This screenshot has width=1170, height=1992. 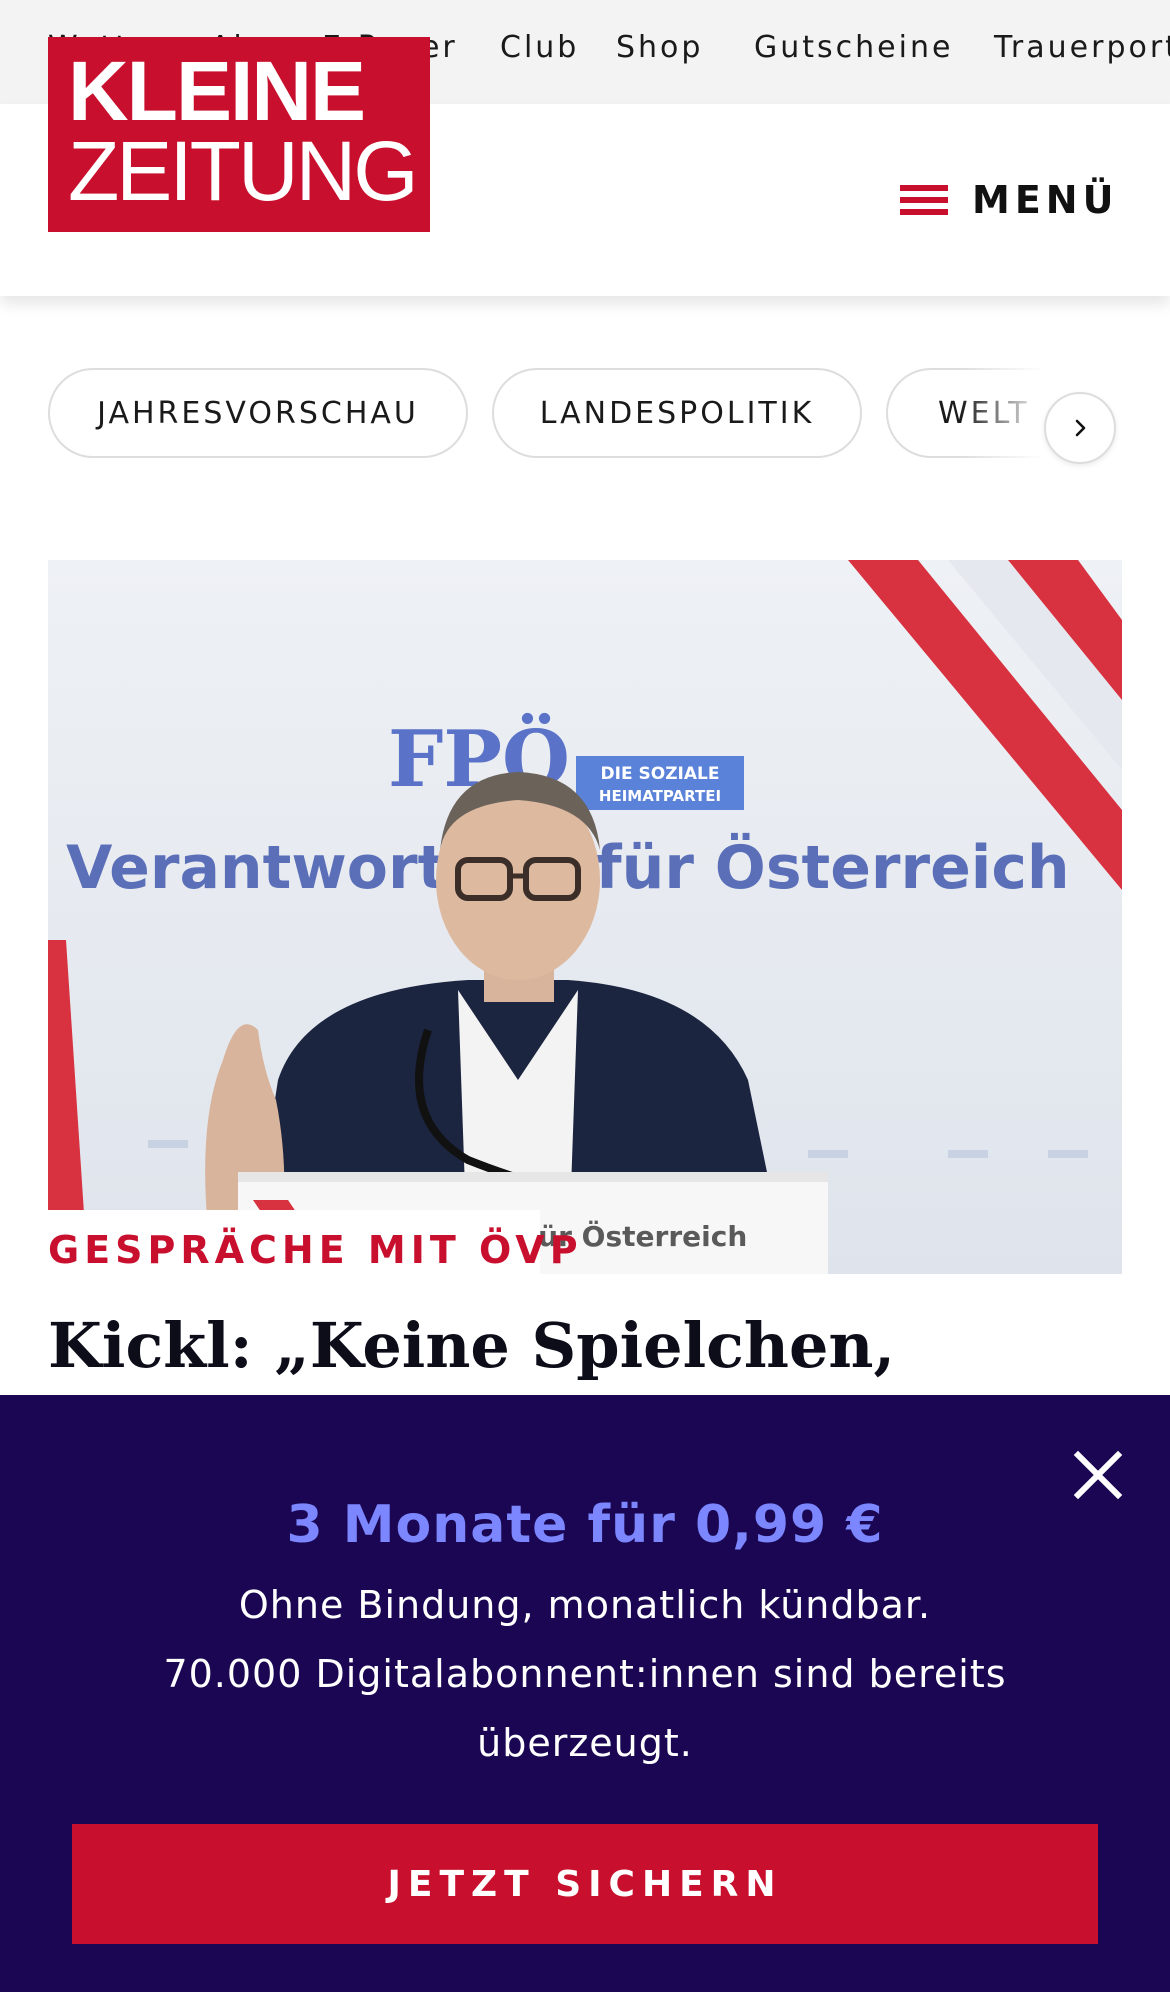 What do you see at coordinates (258, 413) in the screenshot?
I see `topic-pill-jahresvorschau: JAHRESVORSCHAU` at bounding box center [258, 413].